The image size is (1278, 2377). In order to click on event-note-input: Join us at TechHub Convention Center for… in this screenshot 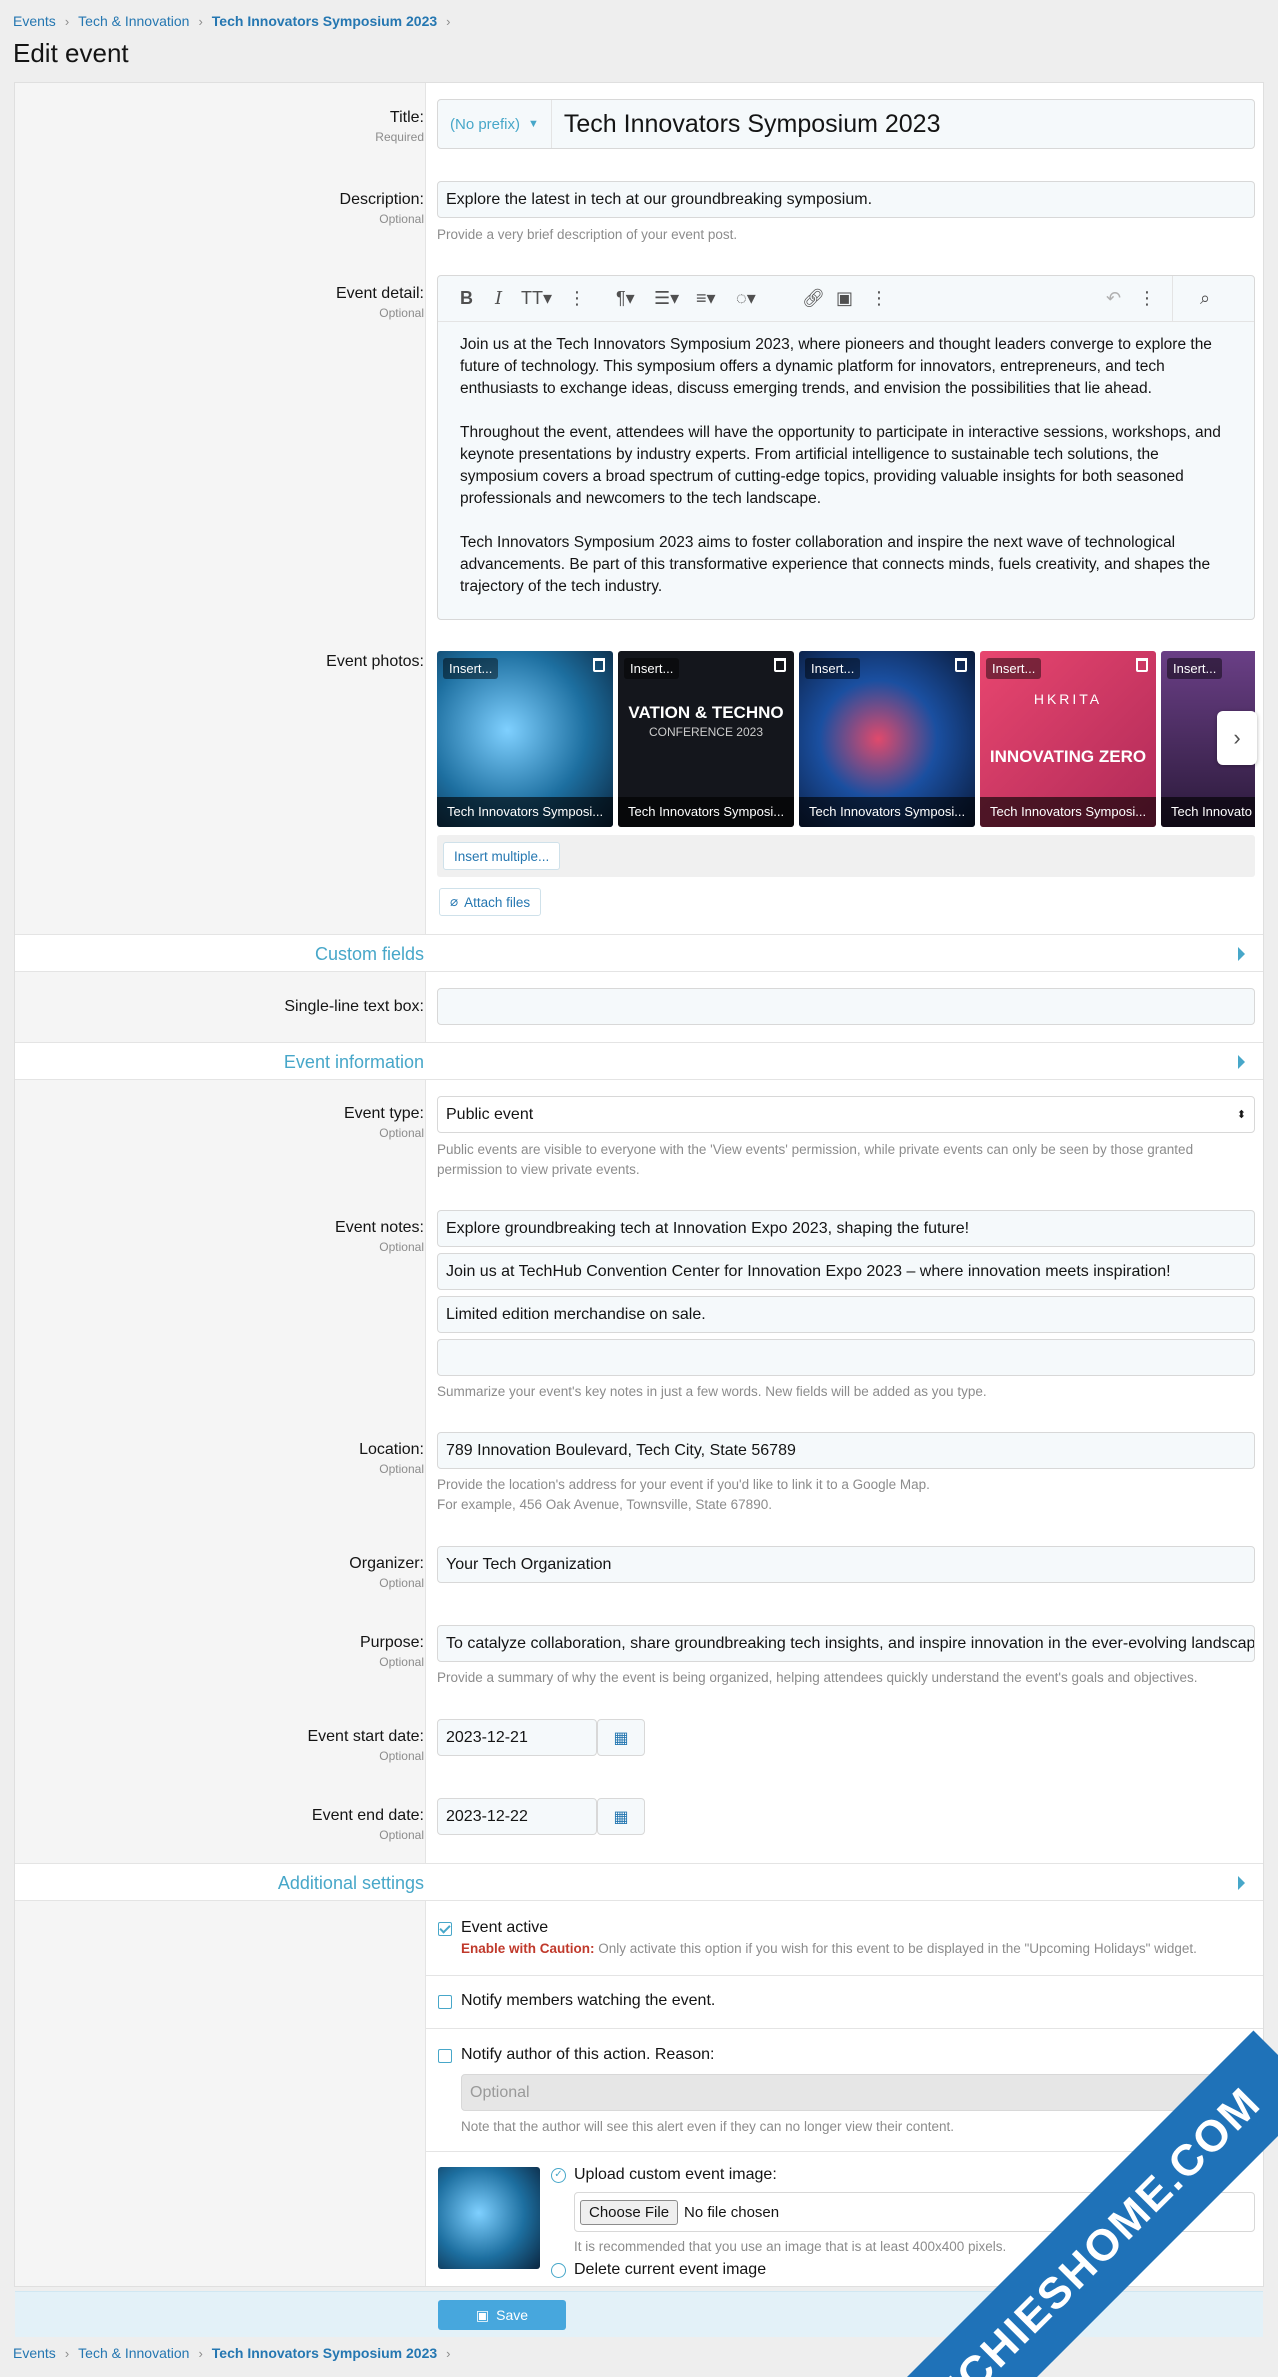, I will do `click(846, 1271)`.